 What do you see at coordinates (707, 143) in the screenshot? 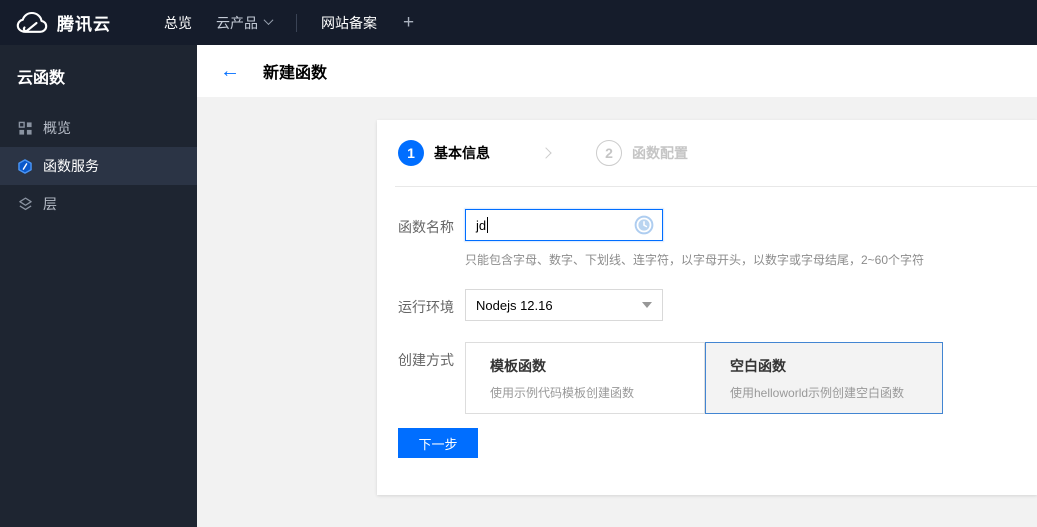
I see `wizard-steps: 1 基本信息 2 函数配置` at bounding box center [707, 143].